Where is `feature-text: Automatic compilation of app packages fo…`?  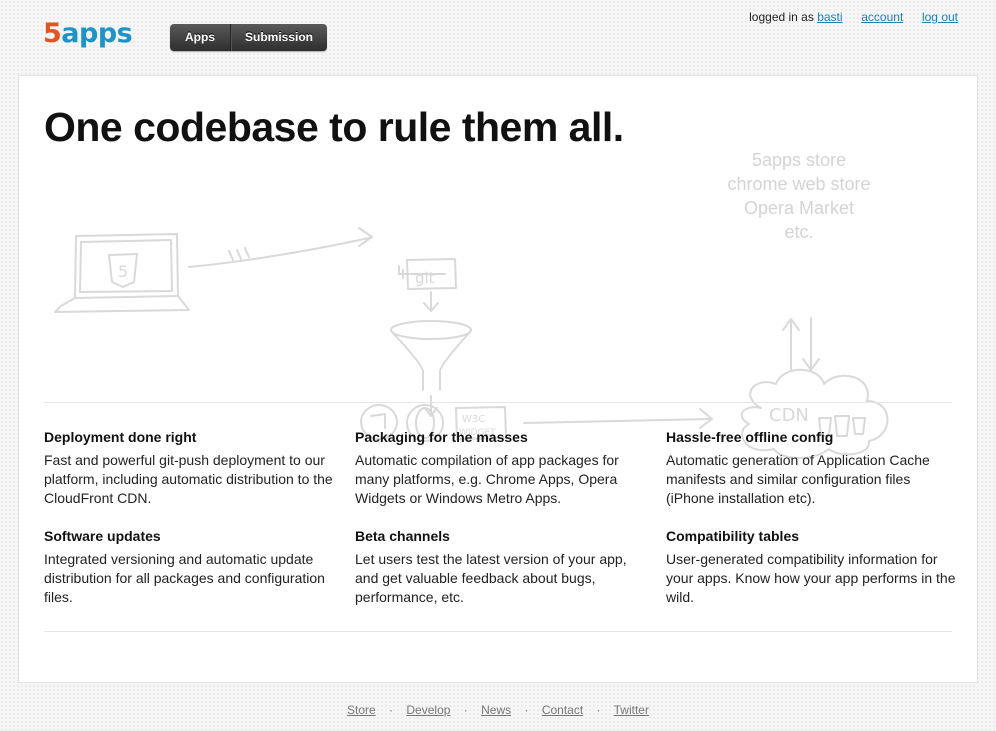 feature-text: Automatic compilation of app packages fo… is located at coordinates (487, 479).